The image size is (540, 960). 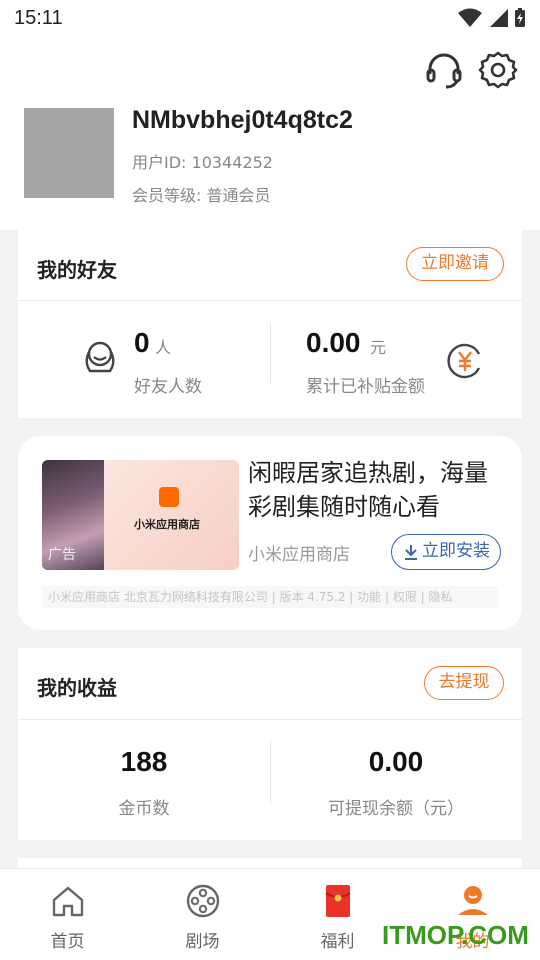 I want to click on ad-store-label: 小米应用商店, so click(x=167, y=524).